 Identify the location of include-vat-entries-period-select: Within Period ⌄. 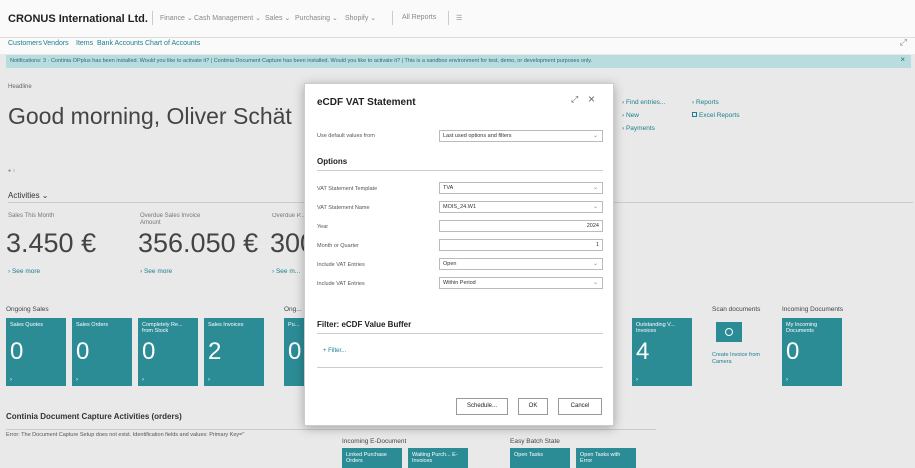
(521, 283).